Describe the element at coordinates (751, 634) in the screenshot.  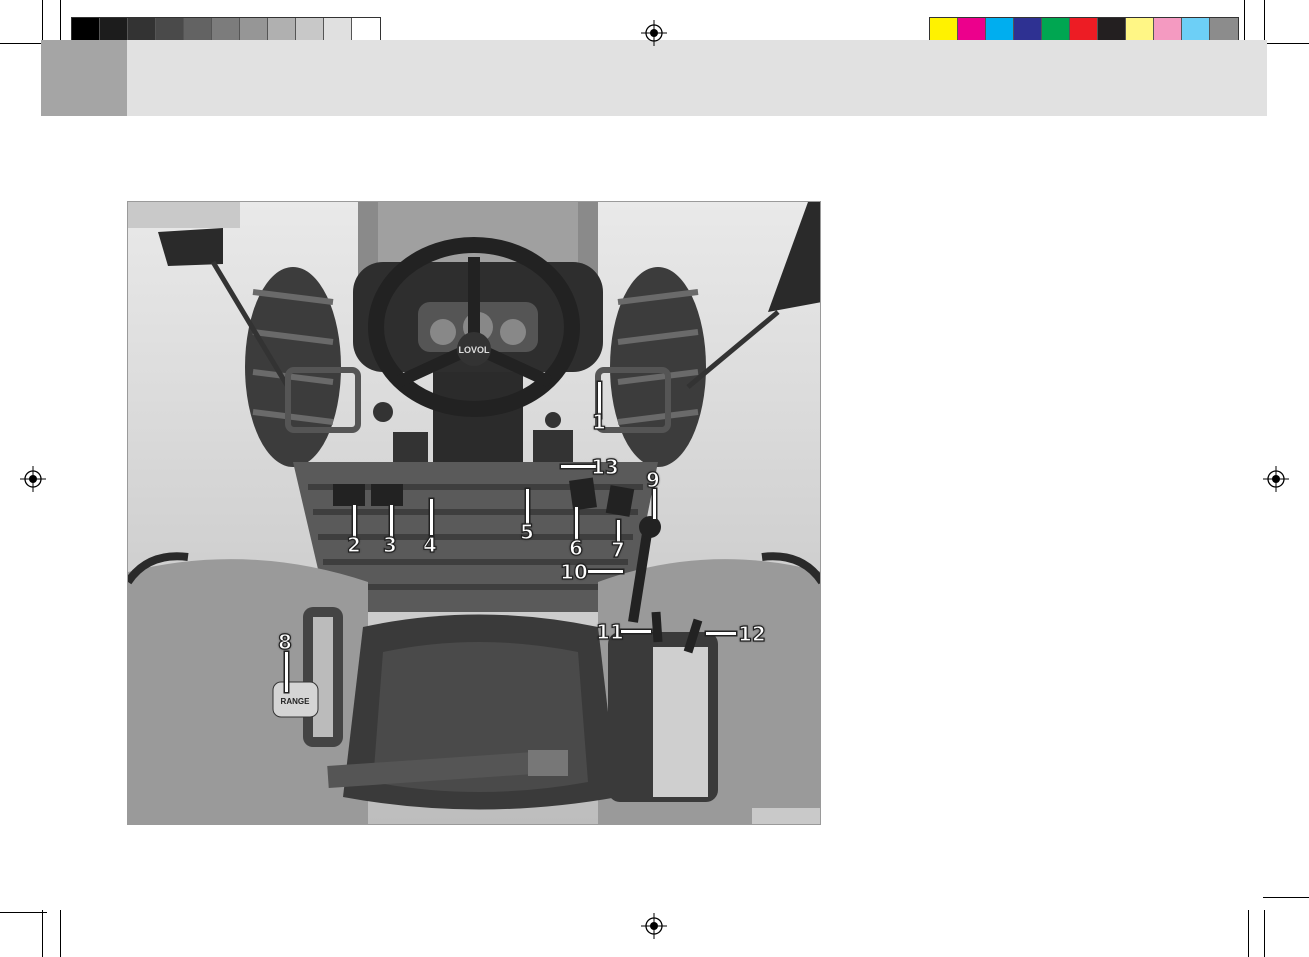
I see `callout-12: 12` at that location.